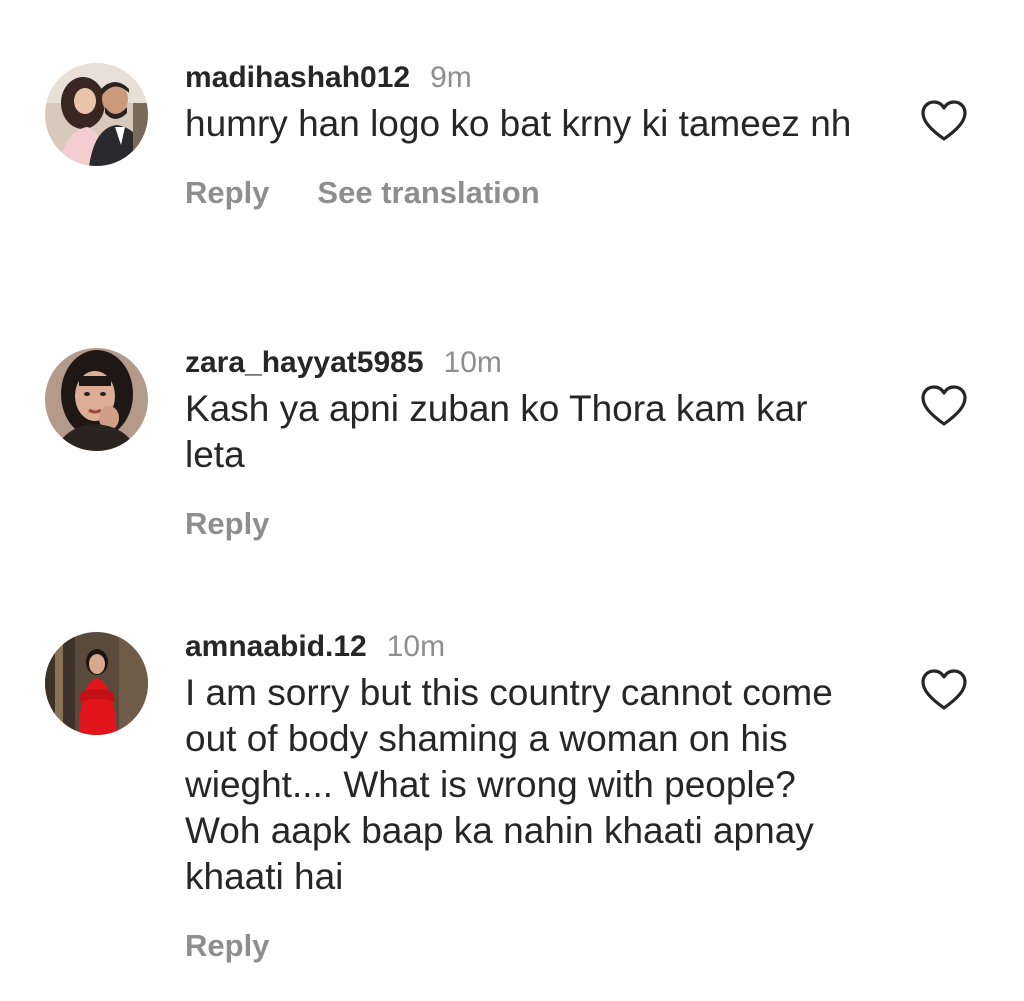 This screenshot has height=1001, width=1024. I want to click on username: madihashah012, so click(297, 78).